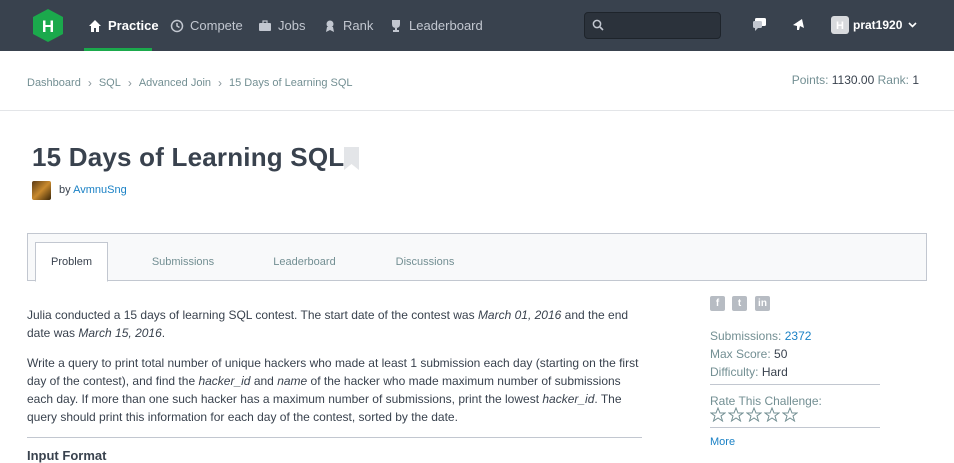 The image size is (954, 463). I want to click on facebook-icon: f, so click(717, 303).